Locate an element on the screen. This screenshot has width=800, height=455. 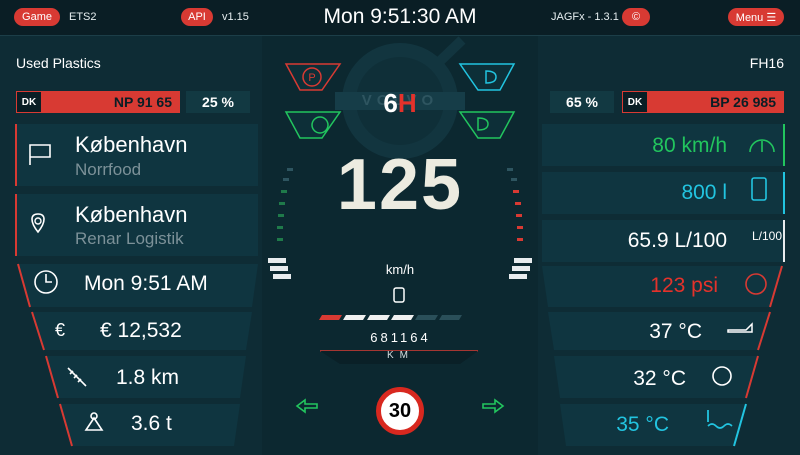
trailer-plate-country: DK is located at coordinates (29, 102).